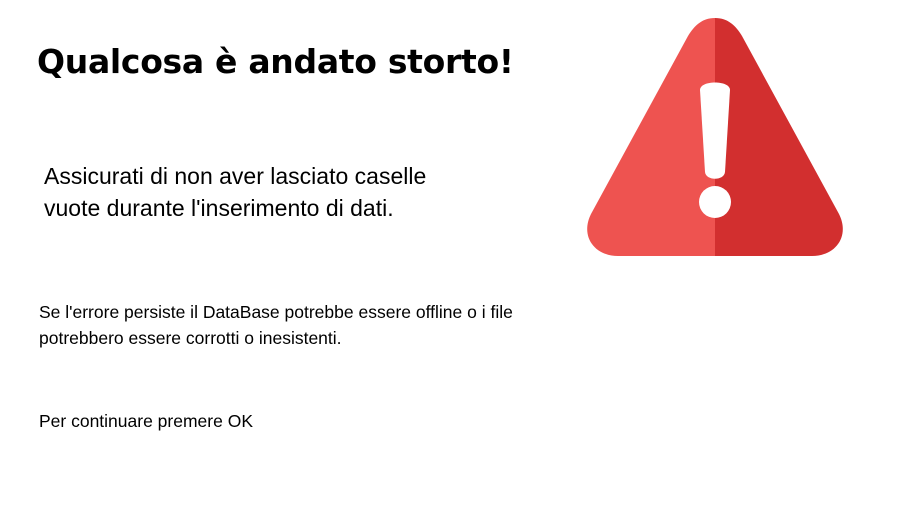  Describe the element at coordinates (651, 137) in the screenshot. I see `warning-icon-left-half` at that location.